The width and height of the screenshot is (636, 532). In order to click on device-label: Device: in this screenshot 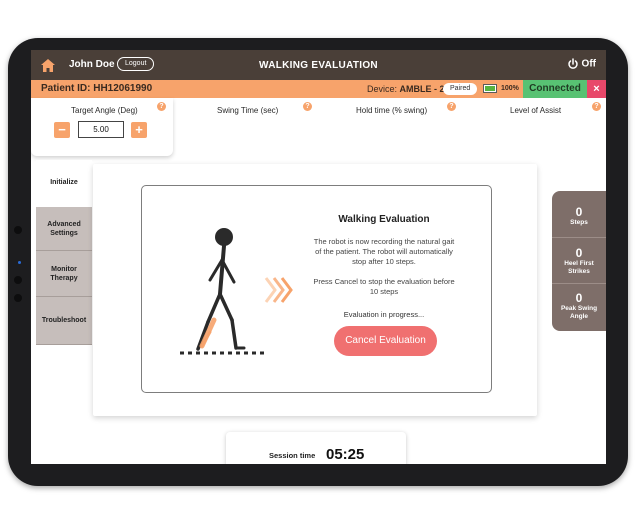, I will do `click(382, 89)`.